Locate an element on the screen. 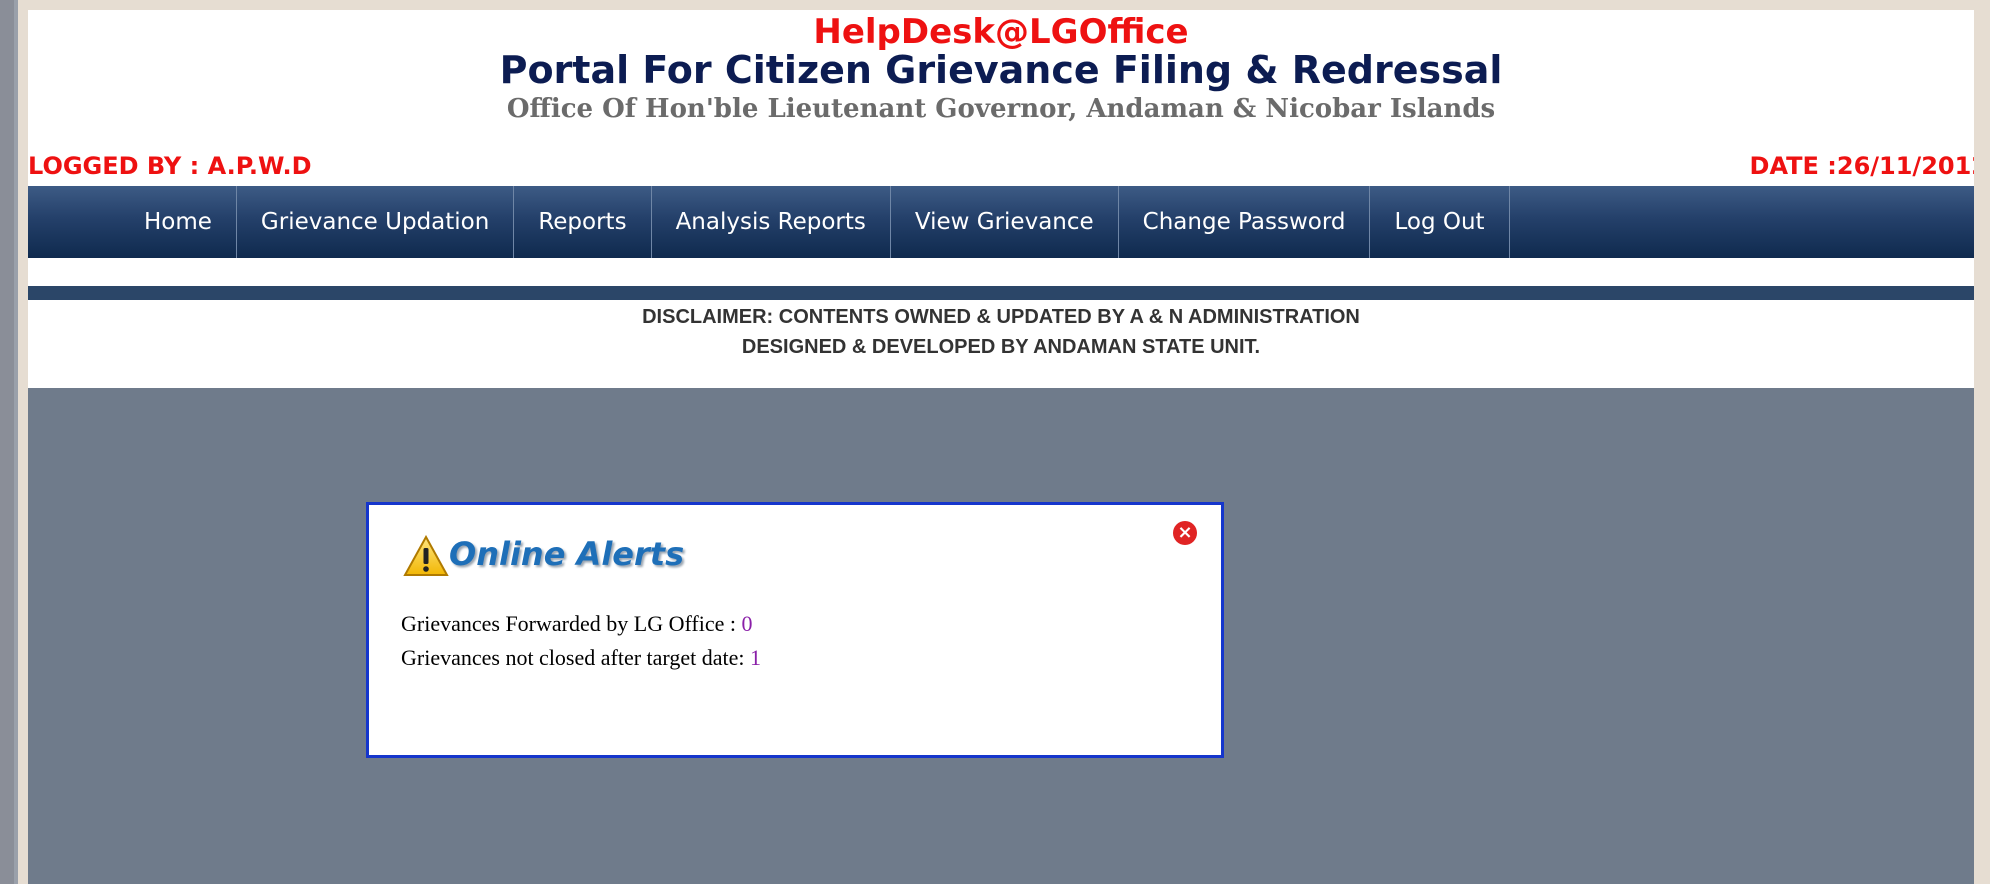 The height and width of the screenshot is (884, 1990). warning-icon is located at coordinates (426, 555).